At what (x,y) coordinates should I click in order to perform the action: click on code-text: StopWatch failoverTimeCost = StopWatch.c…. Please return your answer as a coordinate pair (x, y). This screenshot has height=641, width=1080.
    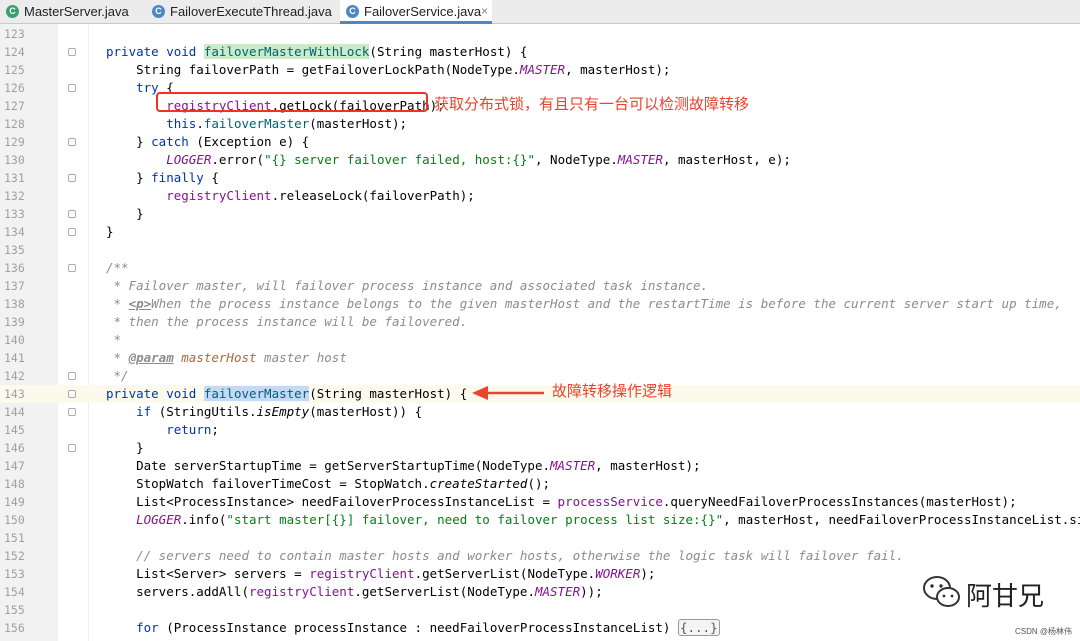
    Looking at the image, I should click on (328, 484).